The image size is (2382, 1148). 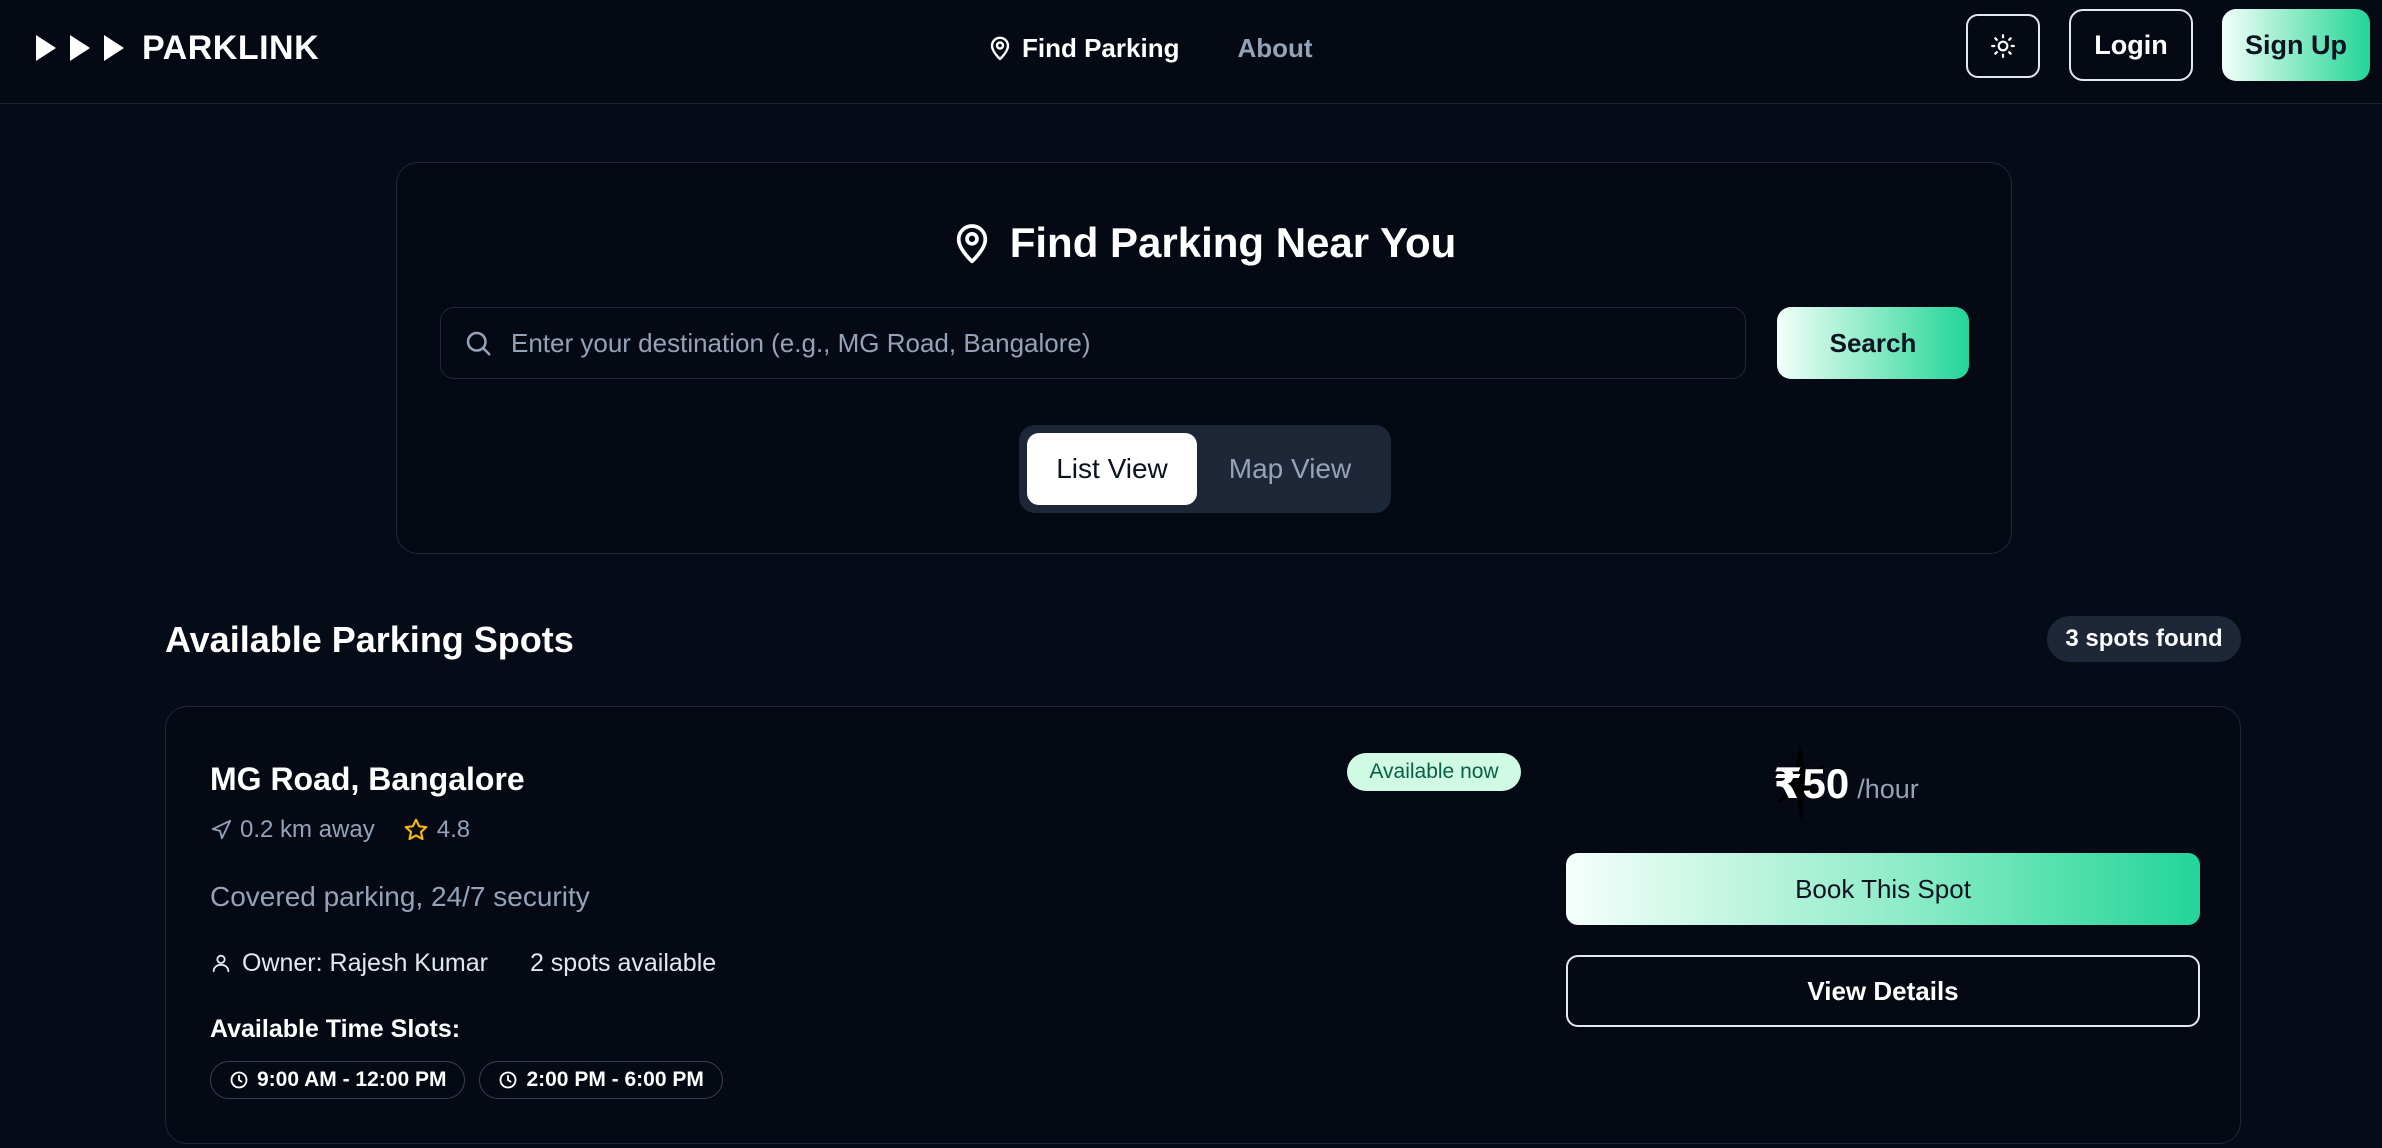 I want to click on results-title: Available Parking Spots, so click(x=369, y=639).